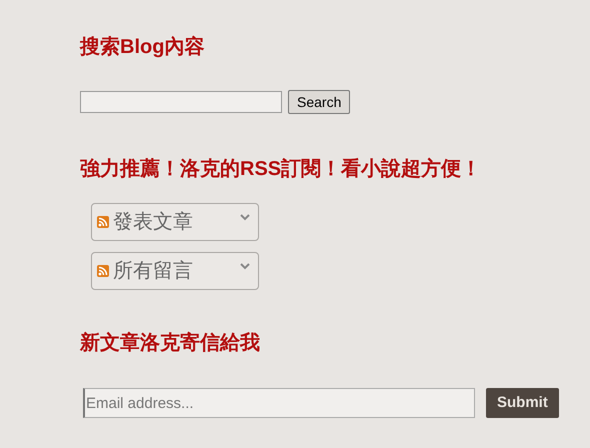 This screenshot has width=590, height=448. What do you see at coordinates (170, 343) in the screenshot?
I see `widget-title: 新文章洛克寄信給我` at bounding box center [170, 343].